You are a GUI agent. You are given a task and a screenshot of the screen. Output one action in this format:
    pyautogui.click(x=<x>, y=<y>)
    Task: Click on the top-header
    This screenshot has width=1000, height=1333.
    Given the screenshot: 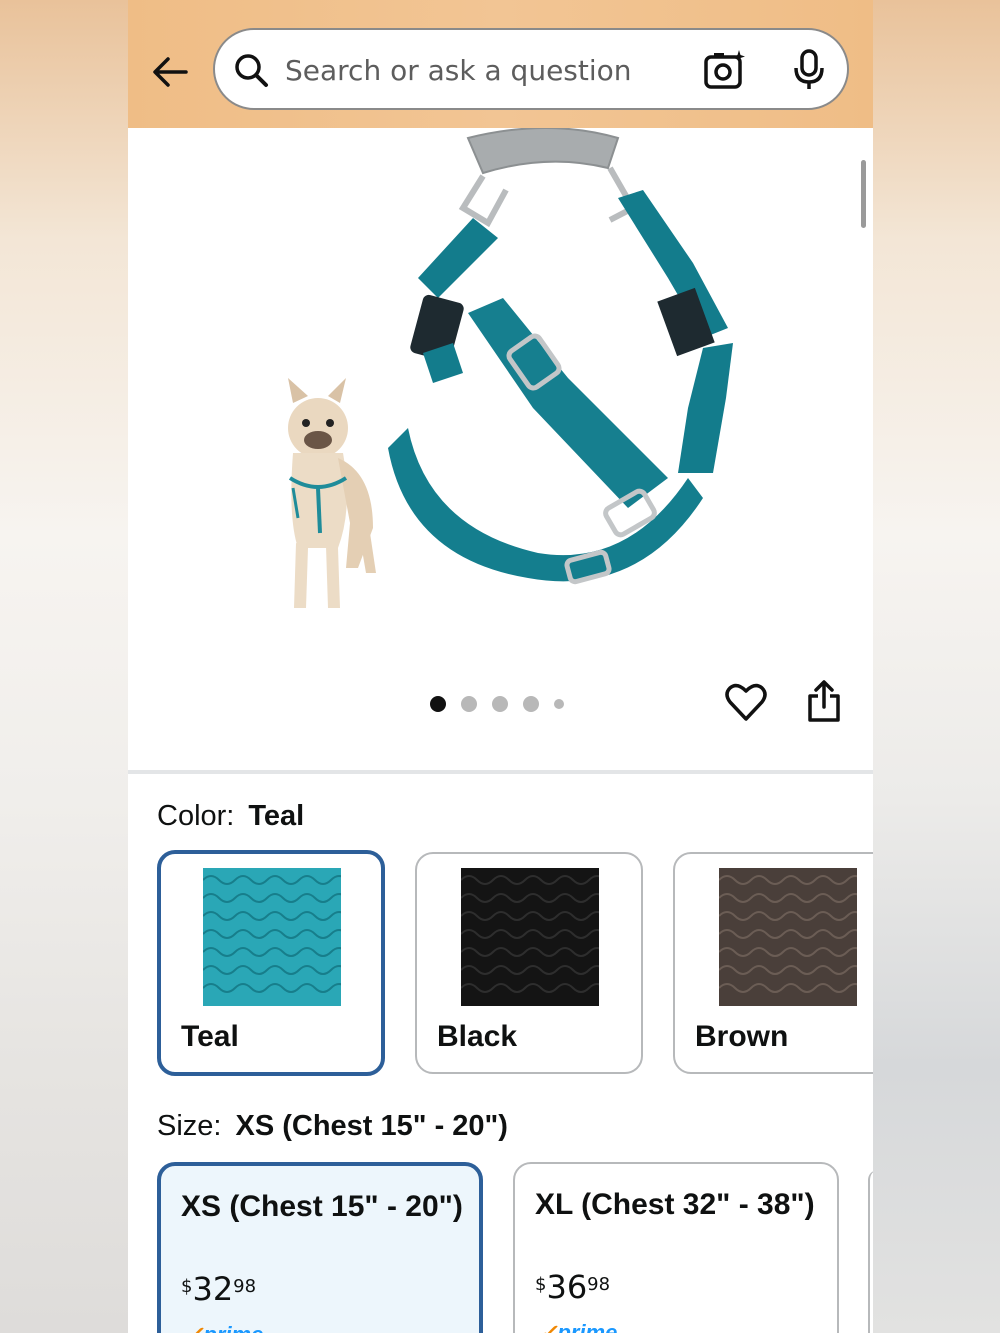 What is the action you would take?
    pyautogui.click(x=500, y=64)
    